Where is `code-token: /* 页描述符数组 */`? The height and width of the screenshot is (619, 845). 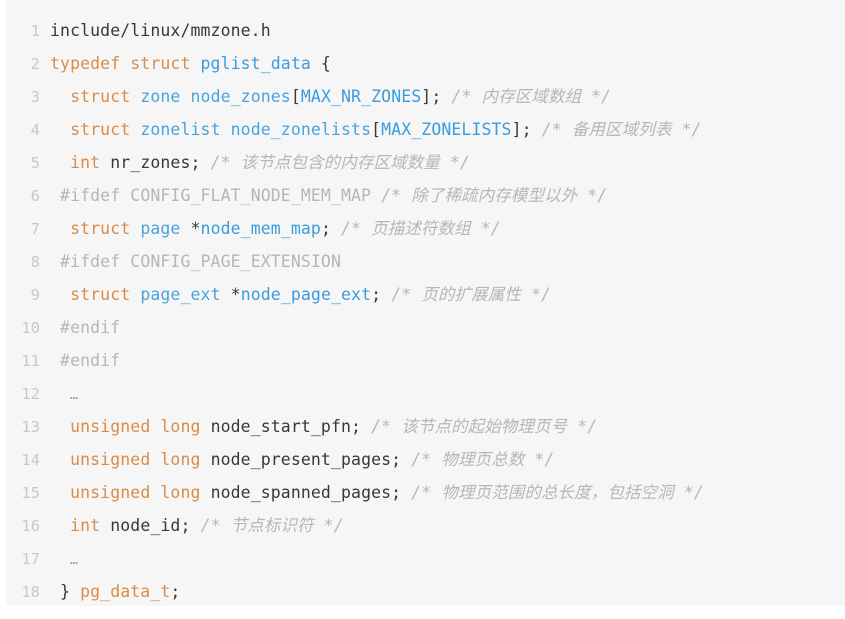
code-token: /* 页描述符数组 */ is located at coordinates (421, 228).